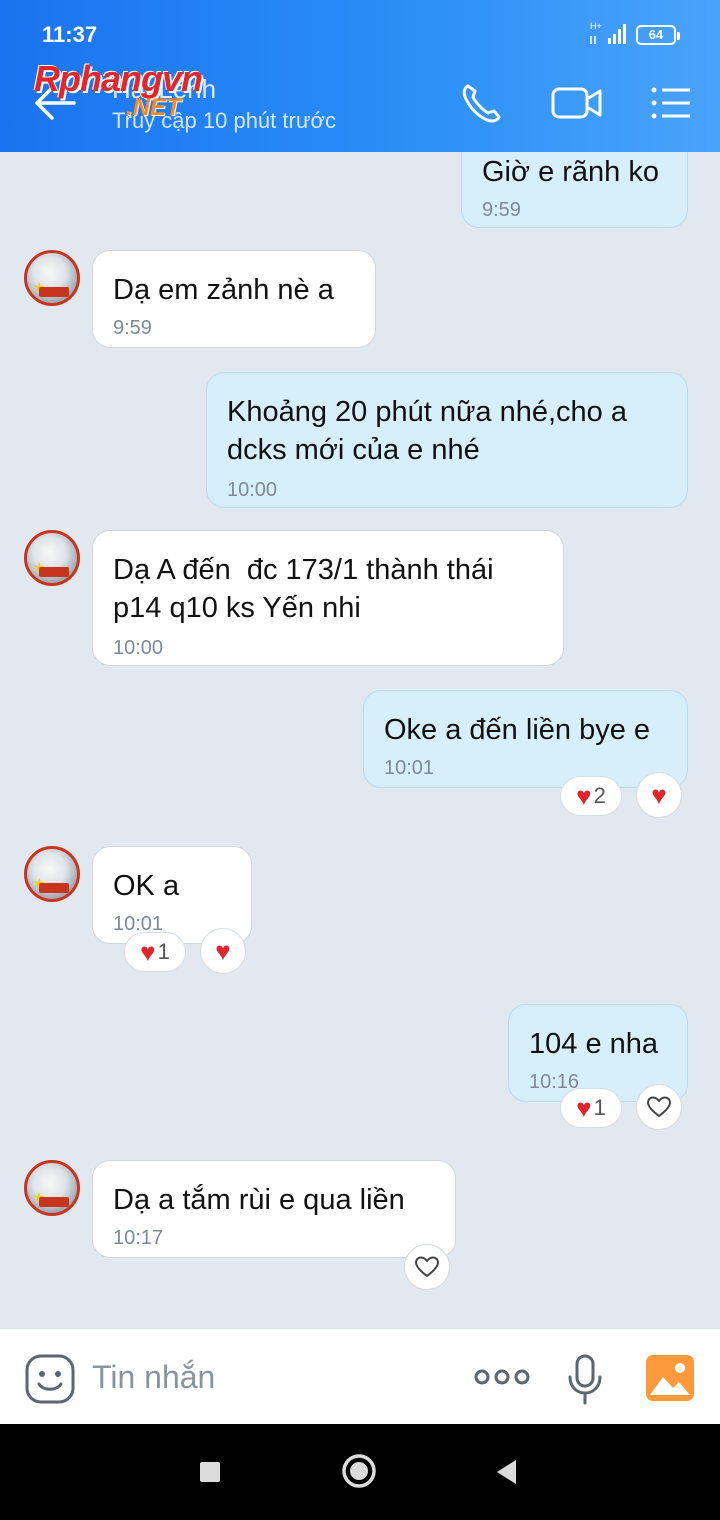  I want to click on message-bubble-outgoing: Oke a đến liền bye e 10:01, so click(525, 739).